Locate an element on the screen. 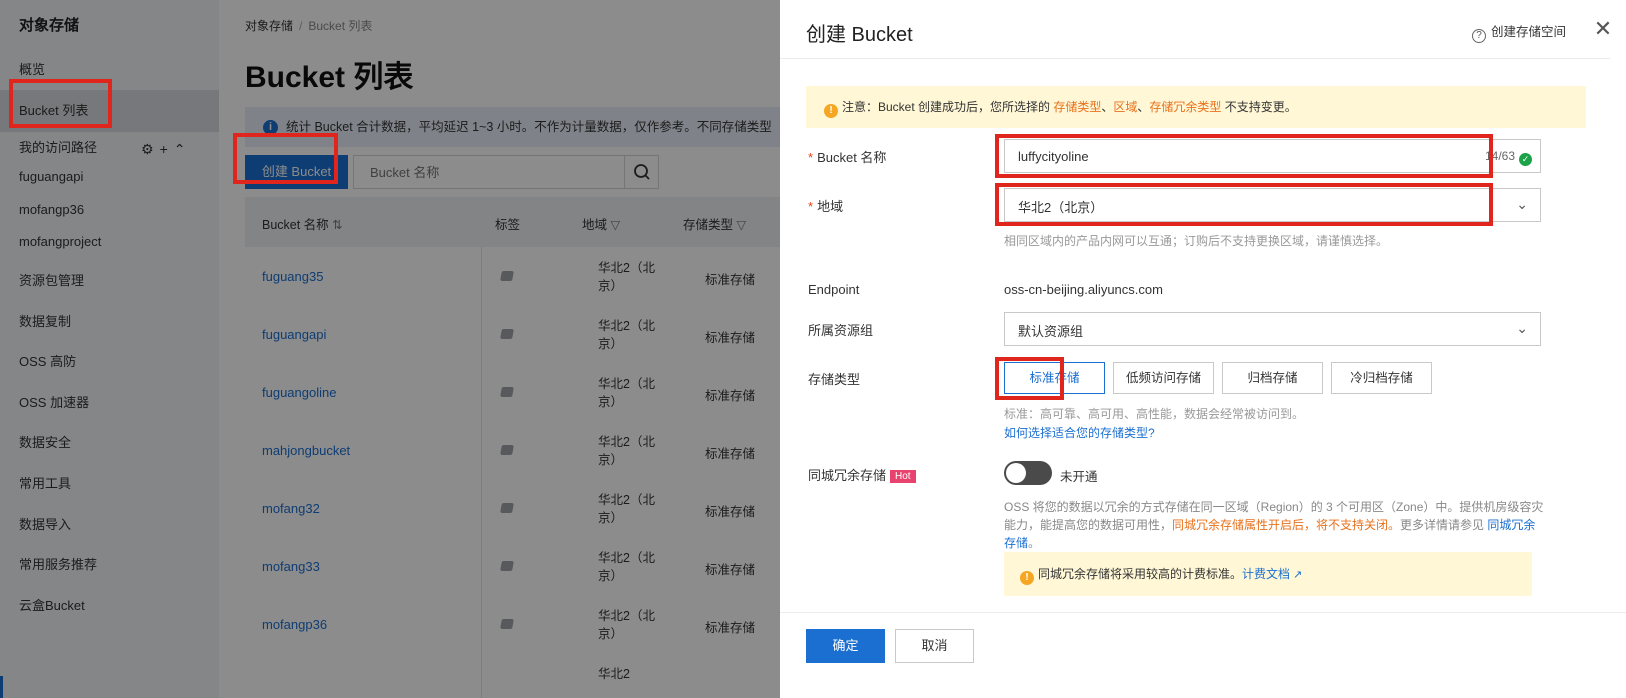  storage-type-help-link: 如何选择适合您的存储类型? is located at coordinates (1079, 432).